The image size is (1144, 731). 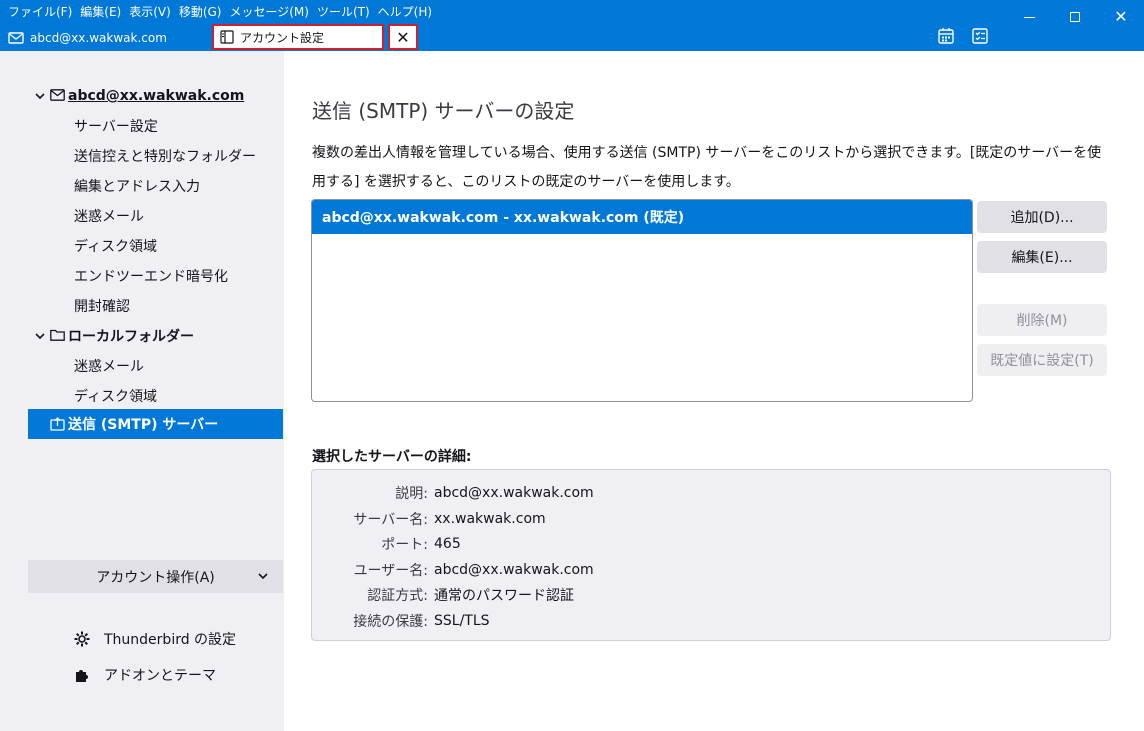 I want to click on tasks-icon, so click(x=980, y=36).